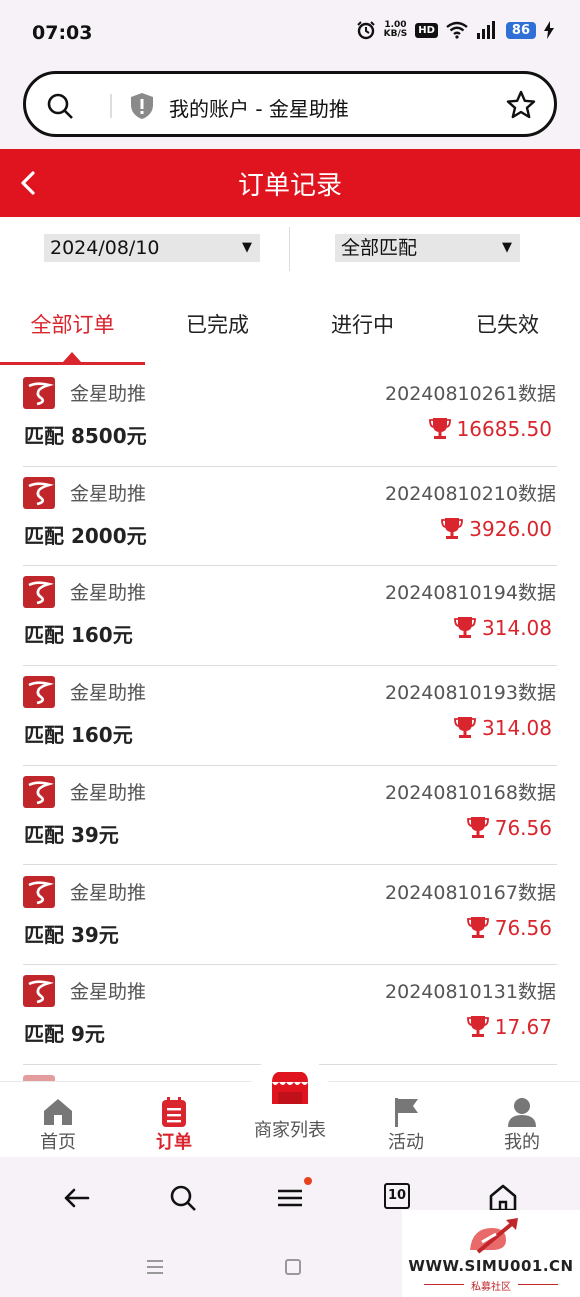  I want to click on reward: 17.67, so click(509, 1027).